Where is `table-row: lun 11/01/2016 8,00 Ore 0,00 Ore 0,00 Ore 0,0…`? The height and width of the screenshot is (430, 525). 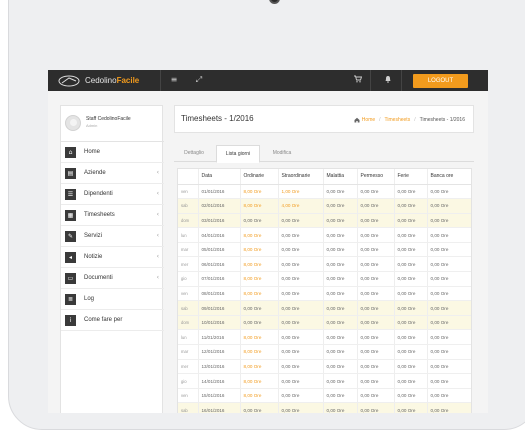 table-row: lun 11/01/2016 8,00 Ore 0,00 Ore 0,00 Ore 0,0… is located at coordinates (324, 337).